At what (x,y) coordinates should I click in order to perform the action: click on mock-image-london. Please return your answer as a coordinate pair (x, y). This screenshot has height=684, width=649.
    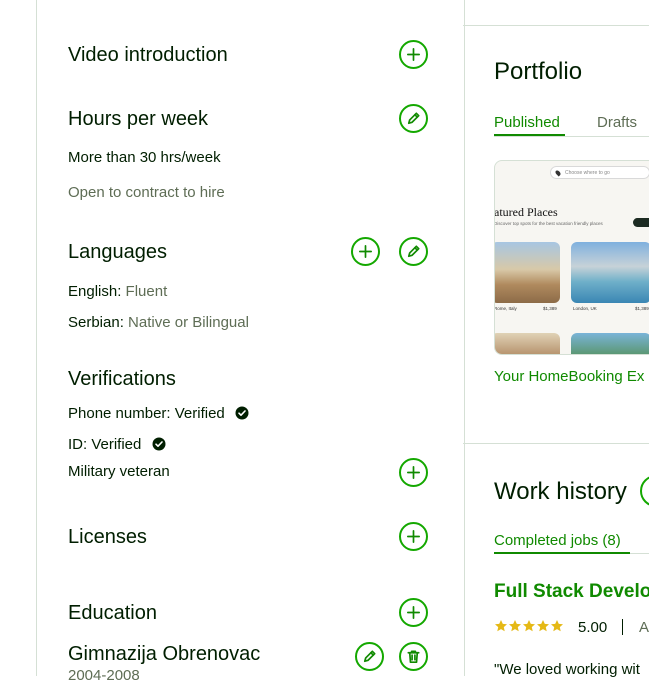
    Looking at the image, I should click on (610, 272).